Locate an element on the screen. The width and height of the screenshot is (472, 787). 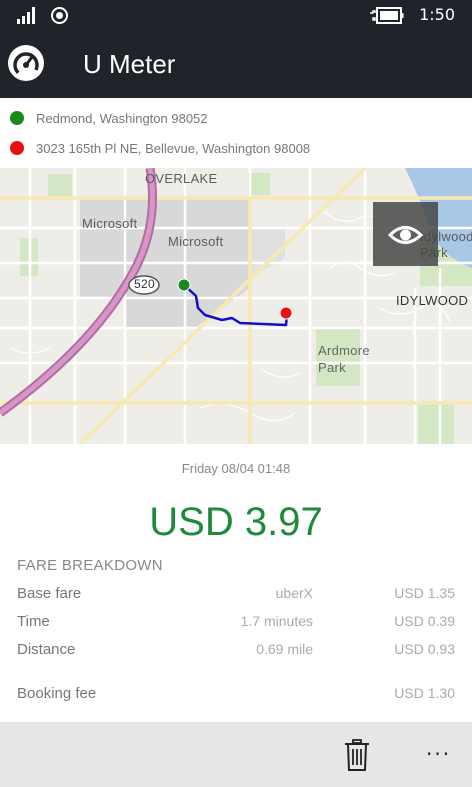
map-label-microsoft-1: Microsoft is located at coordinates (110, 223).